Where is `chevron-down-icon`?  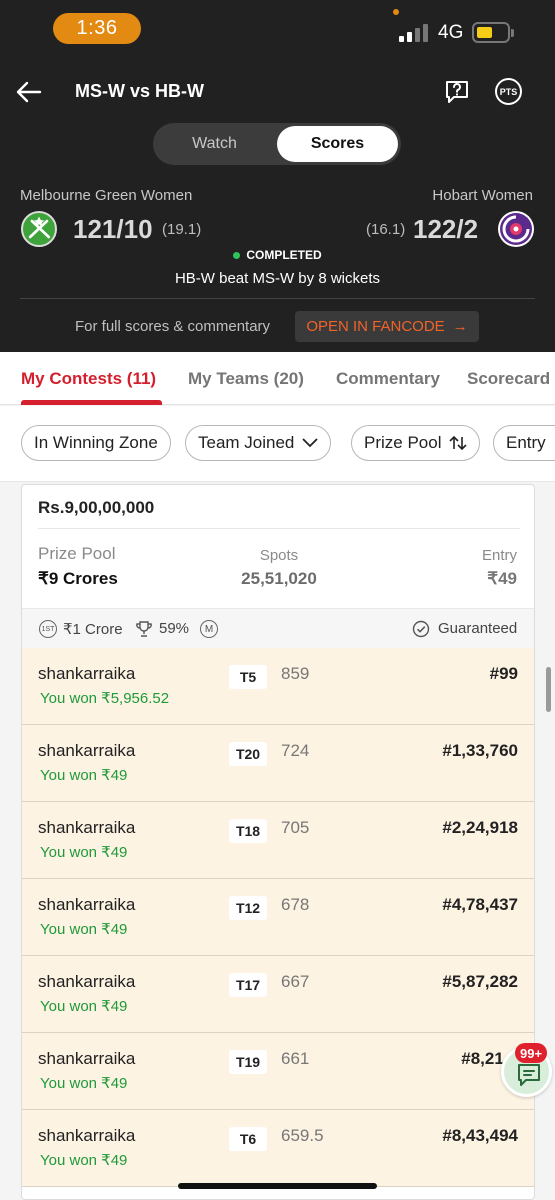
chevron-down-icon is located at coordinates (310, 443).